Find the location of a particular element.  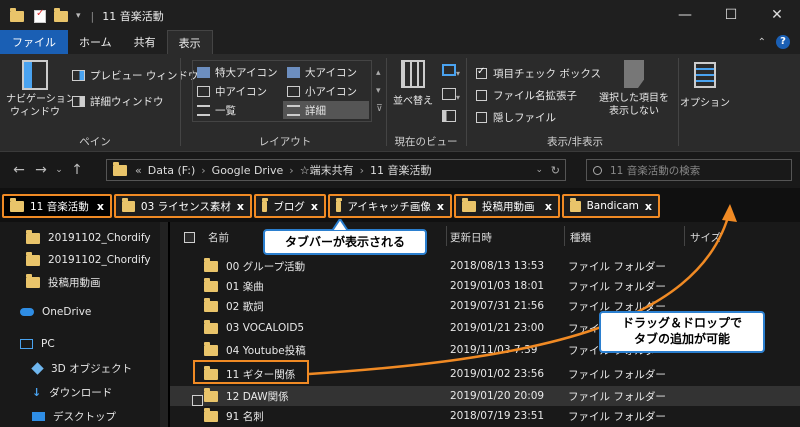

callout-pointer-shape is located at coordinates (340, 225).